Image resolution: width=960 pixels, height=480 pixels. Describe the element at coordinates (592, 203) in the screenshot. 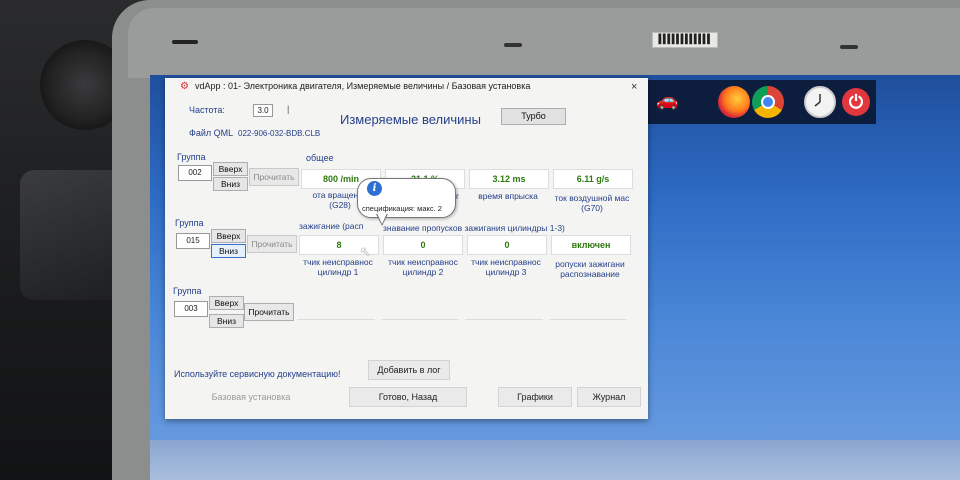

I see `value-caption: ток воздушной мас (G70)` at that location.